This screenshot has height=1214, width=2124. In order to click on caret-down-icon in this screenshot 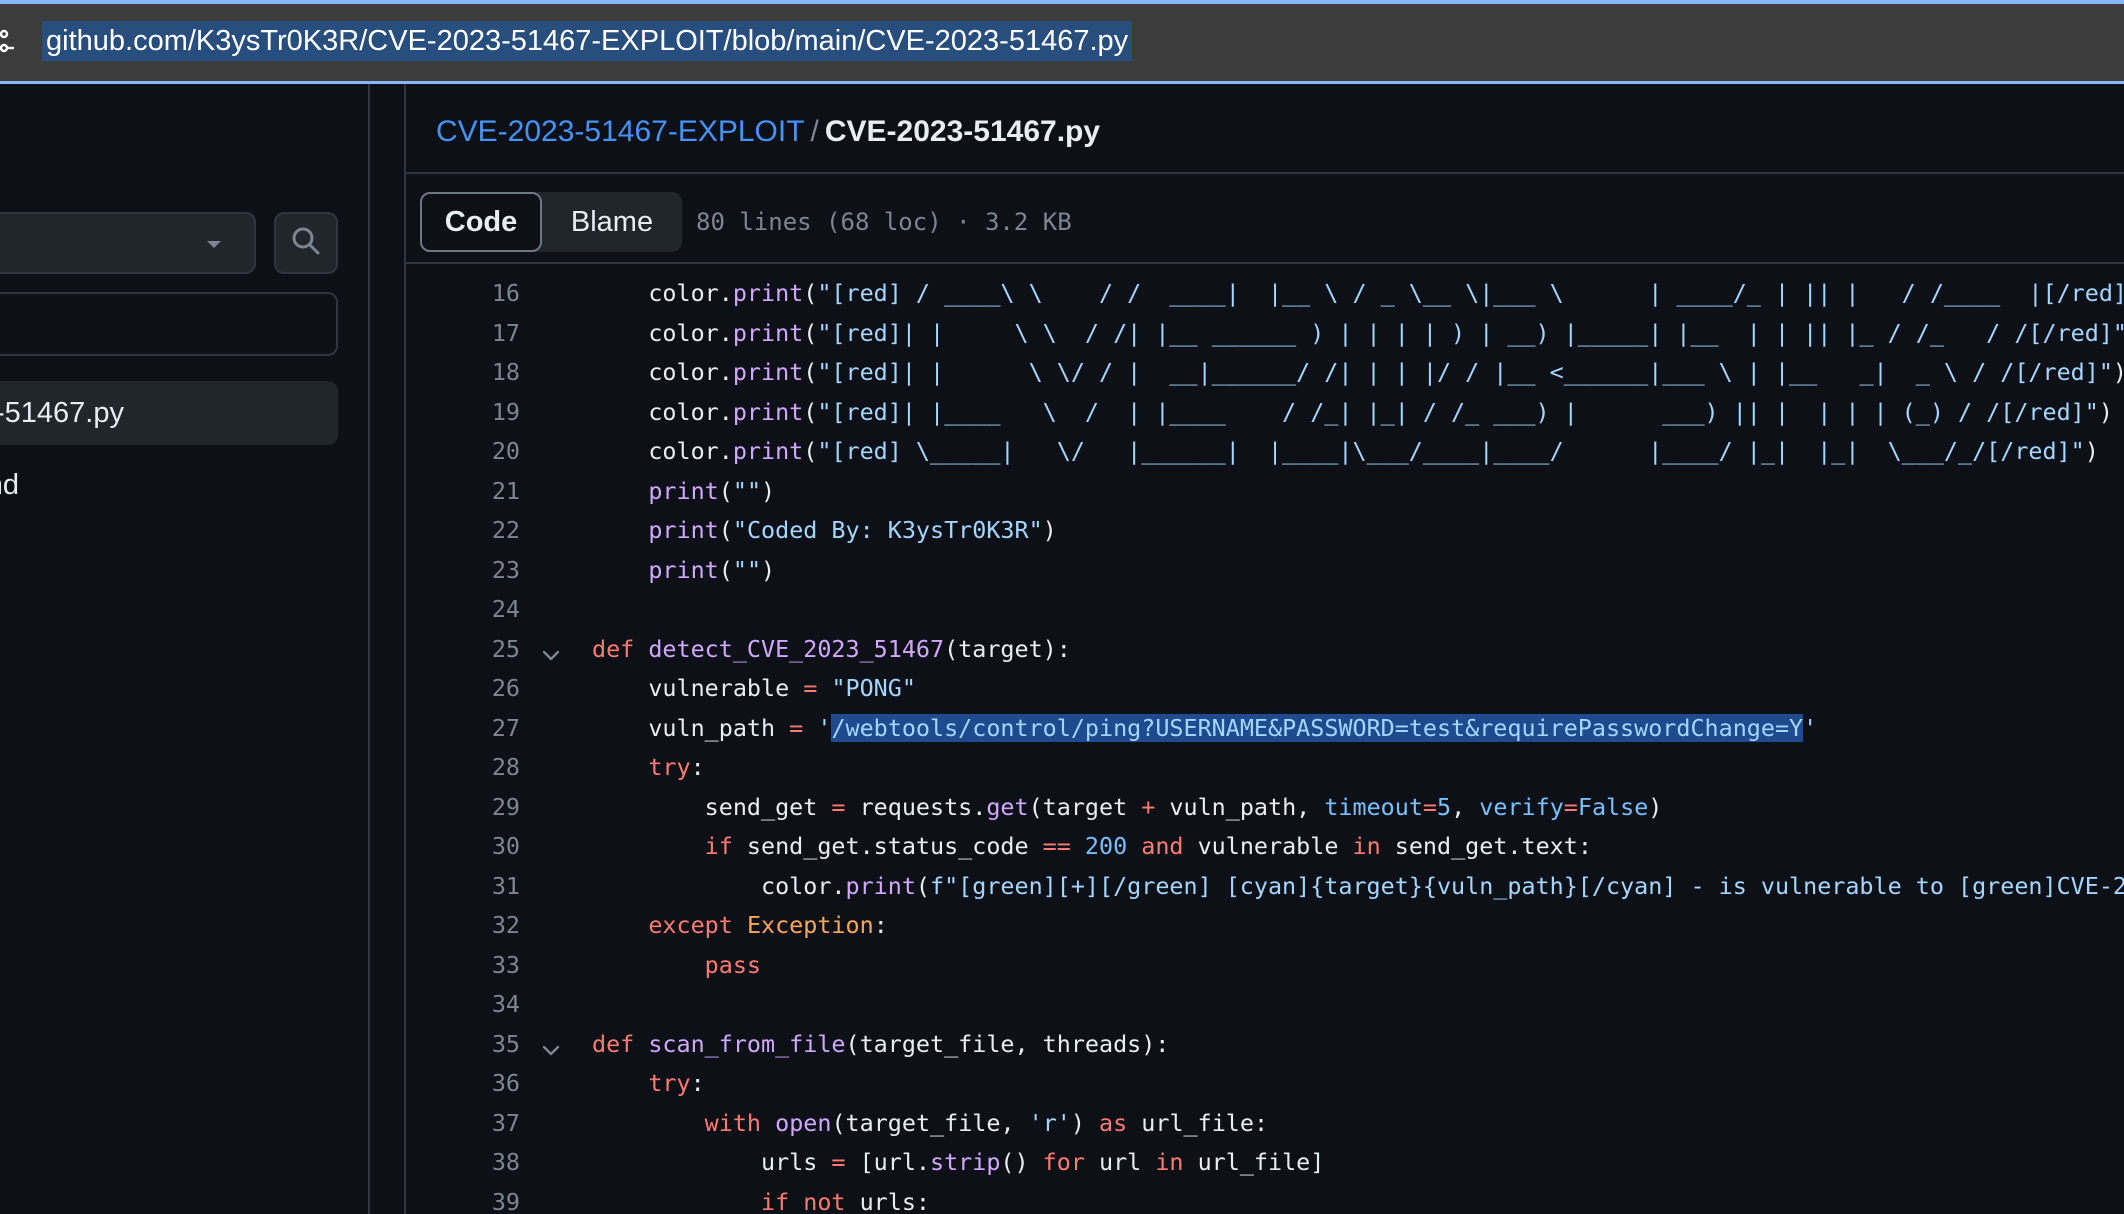, I will do `click(214, 244)`.